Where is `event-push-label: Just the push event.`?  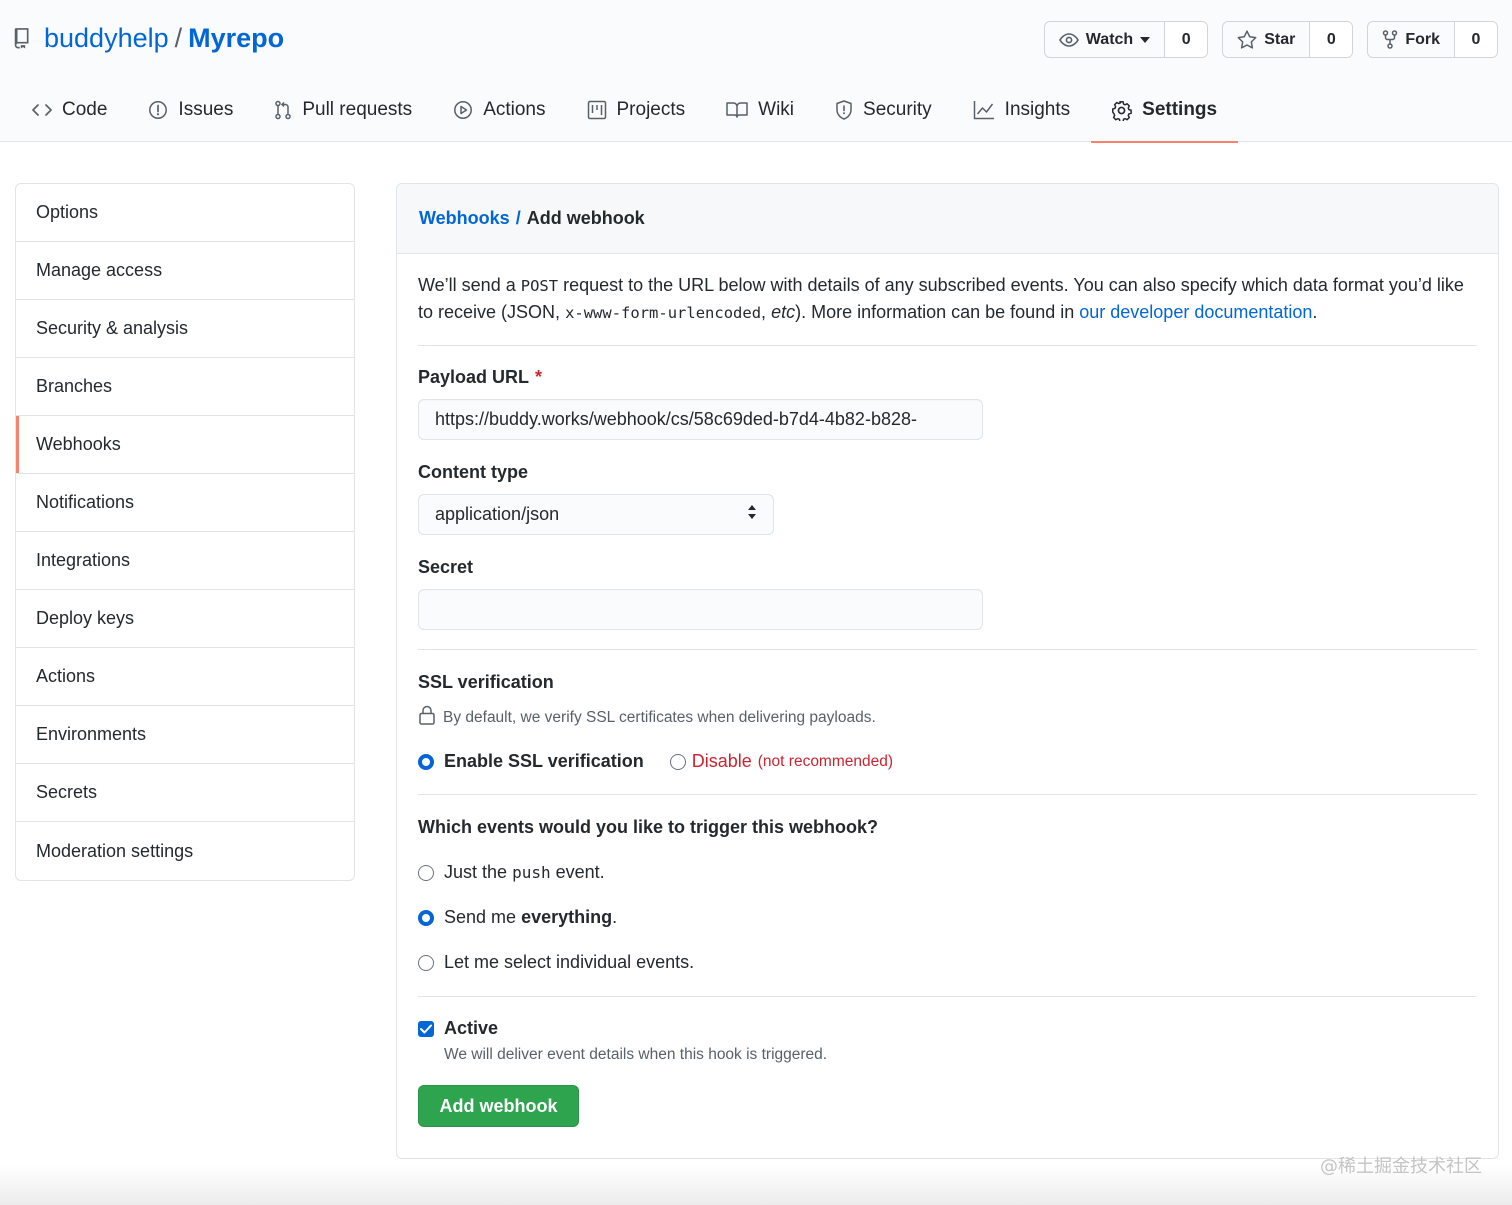
event-push-label: Just the push event. is located at coordinates (524, 872).